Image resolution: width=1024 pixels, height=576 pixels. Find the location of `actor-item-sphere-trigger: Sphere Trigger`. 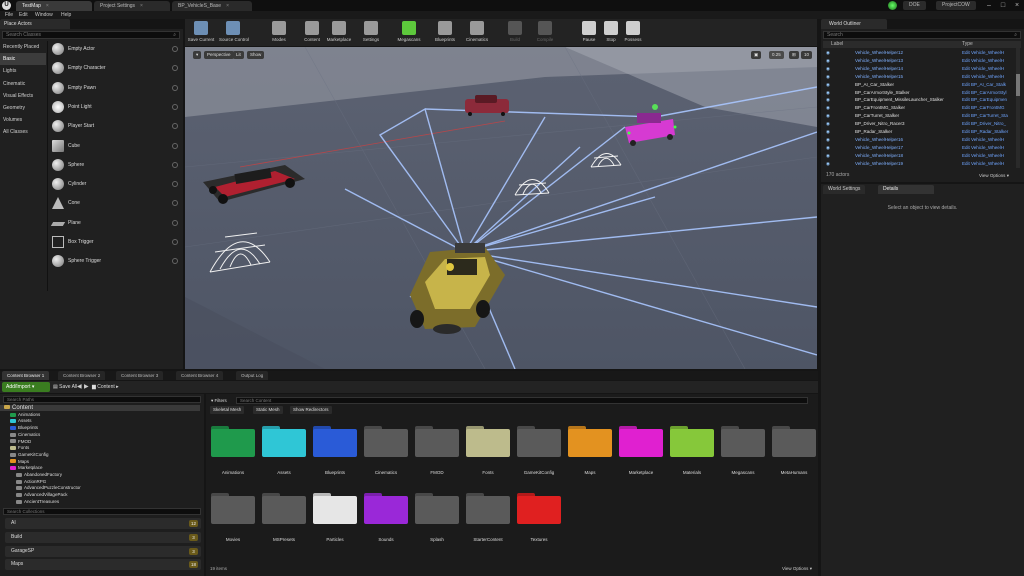

actor-item-sphere-trigger: Sphere Trigger is located at coordinates (115, 261).